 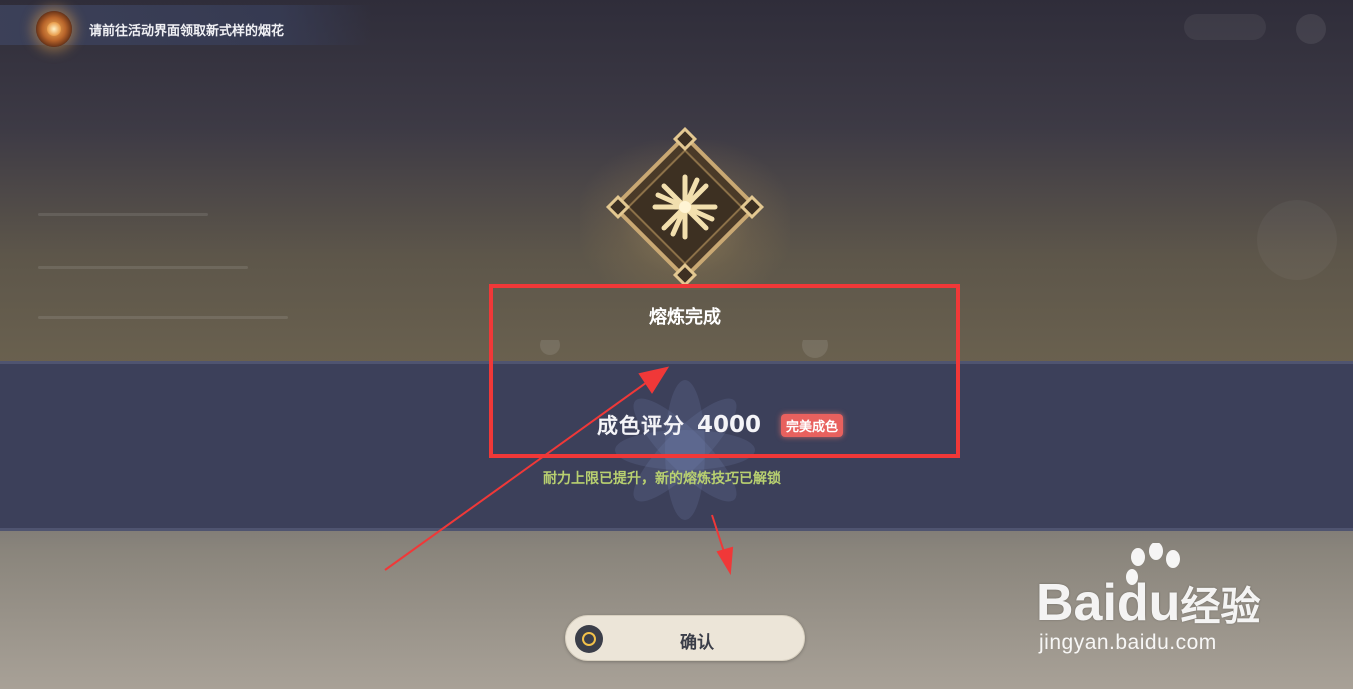 What do you see at coordinates (1225, 27) in the screenshot?
I see `background-currency-pill` at bounding box center [1225, 27].